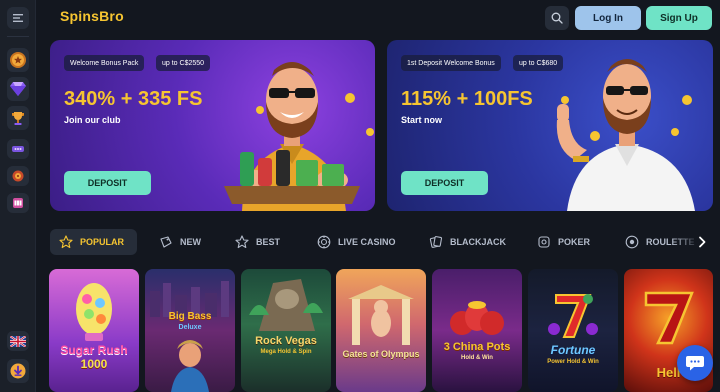 This screenshot has width=720, height=392. Describe the element at coordinates (92, 16) in the screenshot. I see `site-logo: SpinsBro` at that location.